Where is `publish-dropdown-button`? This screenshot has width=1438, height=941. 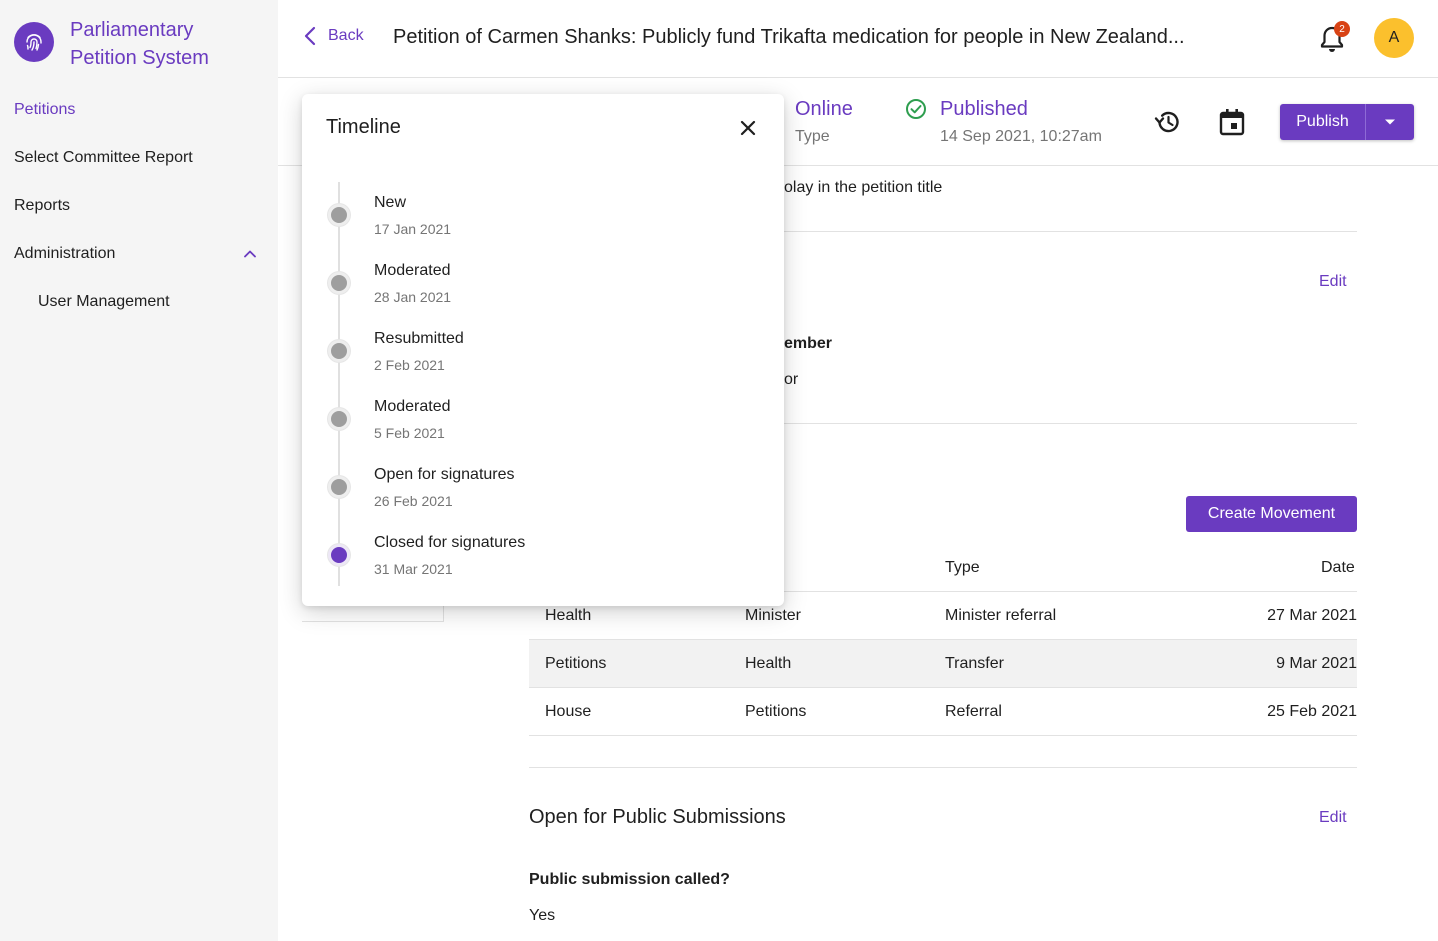 publish-dropdown-button is located at coordinates (1389, 122).